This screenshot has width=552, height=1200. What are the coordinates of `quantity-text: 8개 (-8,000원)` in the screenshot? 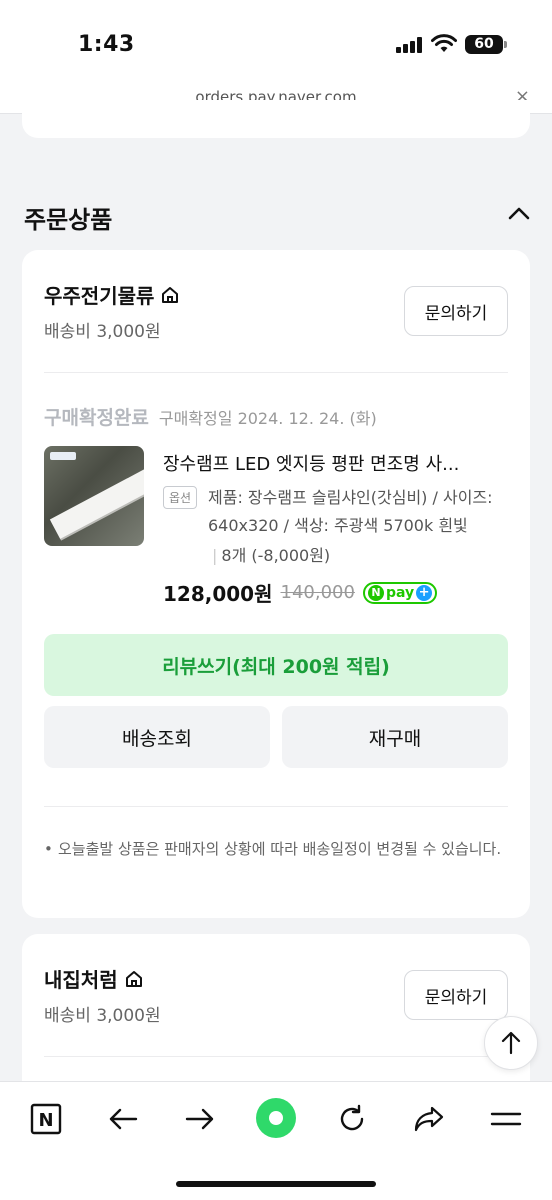 It's located at (276, 555).